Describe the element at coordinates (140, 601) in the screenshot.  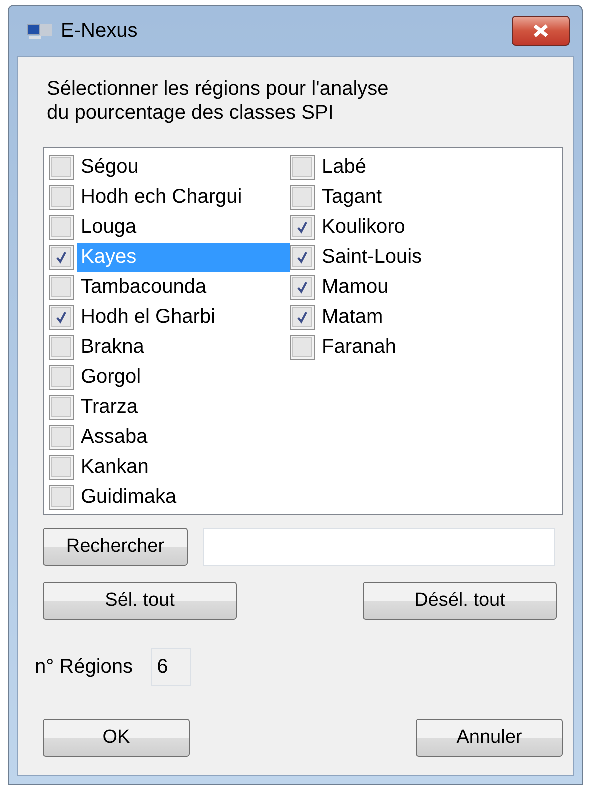
I see `select-all-button: Sél. tout` at that location.